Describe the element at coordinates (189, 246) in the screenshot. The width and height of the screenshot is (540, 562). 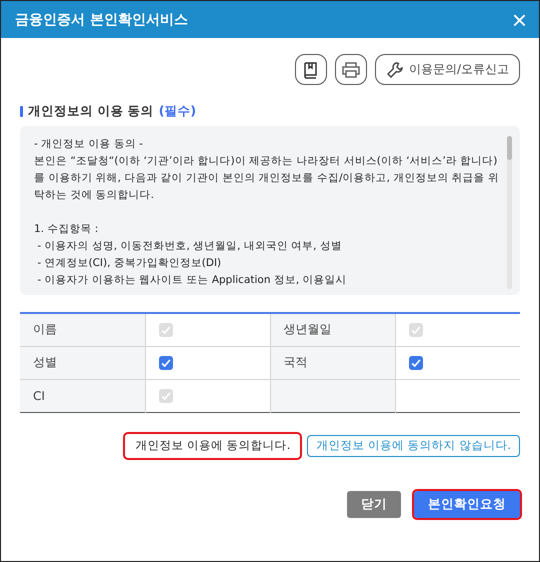
I see `terms-text: - 이용자의 성명, 이동전화번호, 생년월일, 내외국인 여부, 성별` at that location.